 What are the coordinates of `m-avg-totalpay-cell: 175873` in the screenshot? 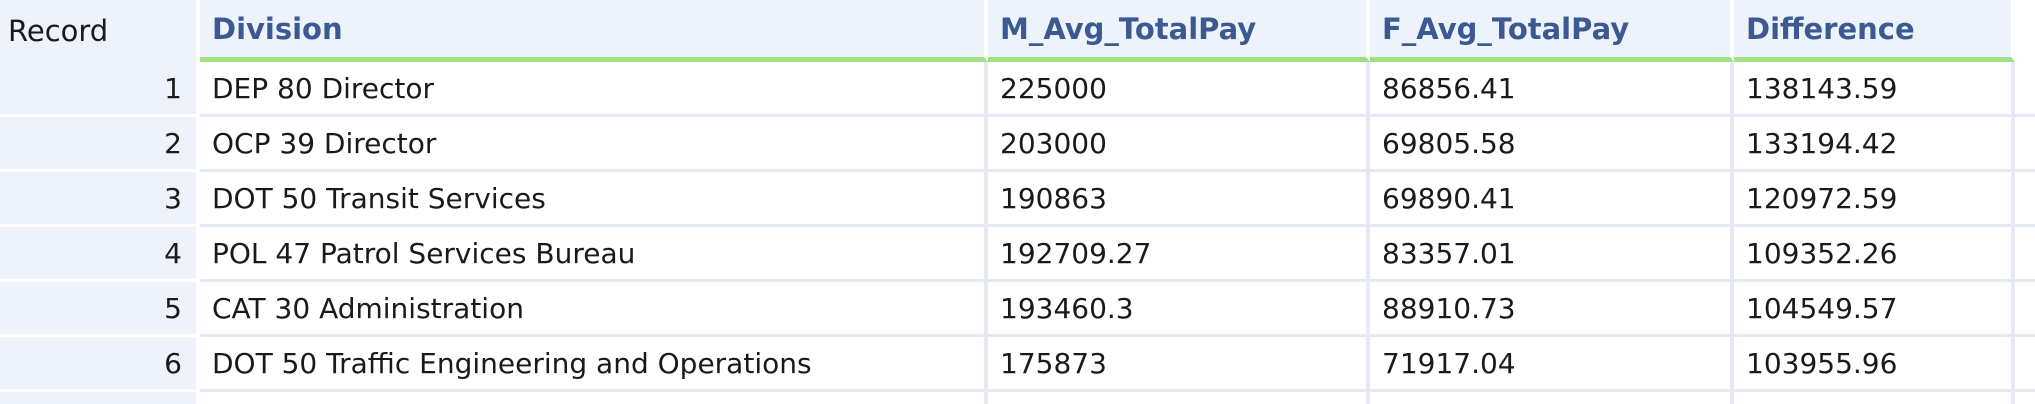 It's located at (1179, 364).